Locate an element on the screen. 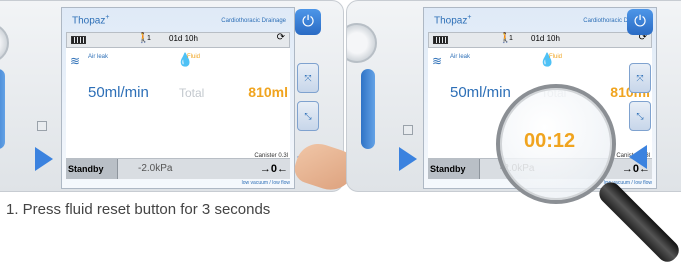  air-leak-panel: ≋ Air leak 50ml/min is located at coordinates (120, 103).